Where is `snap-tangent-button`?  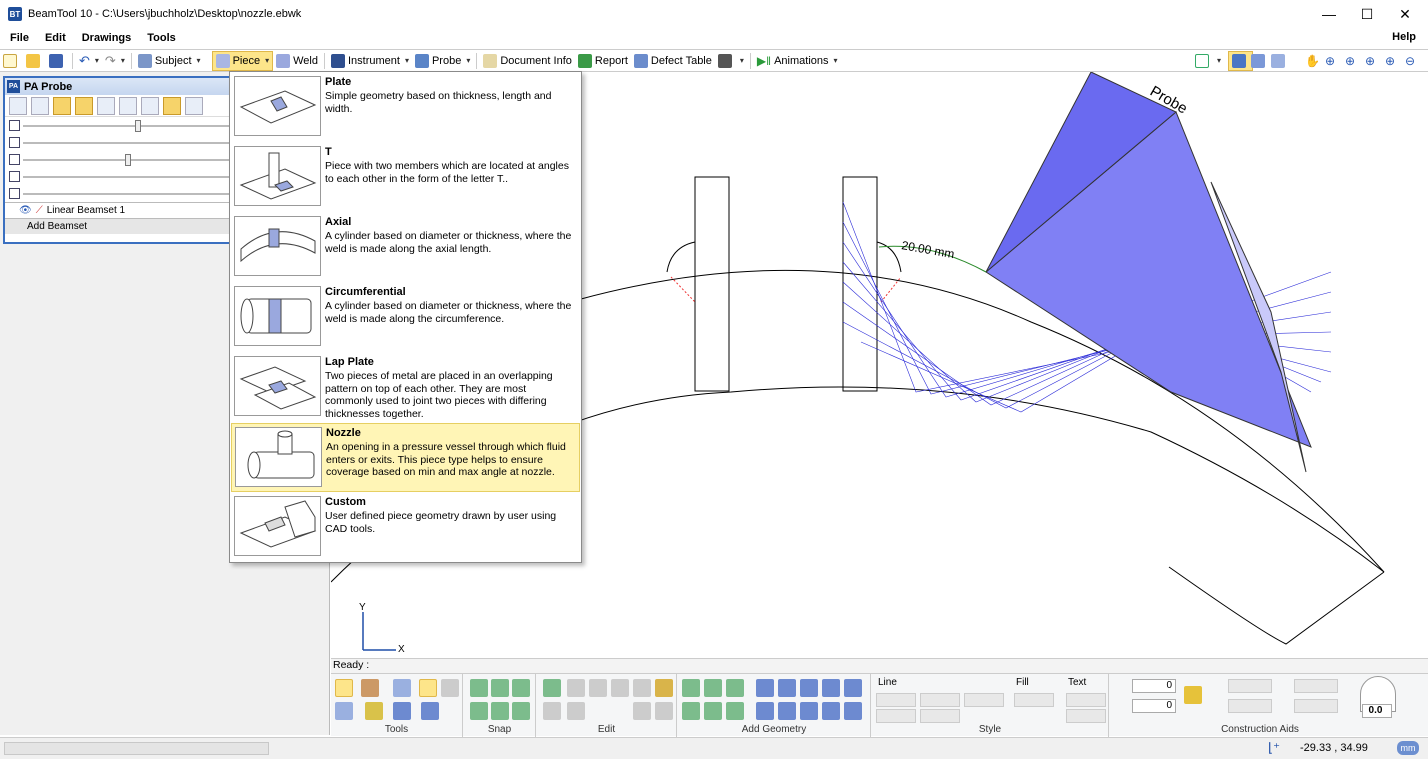 snap-tangent-button is located at coordinates (500, 711).